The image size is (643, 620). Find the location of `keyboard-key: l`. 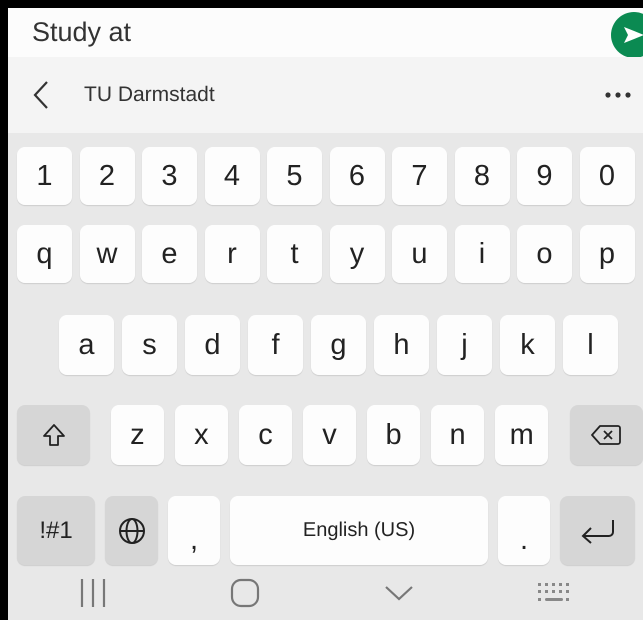

keyboard-key: l is located at coordinates (590, 345).